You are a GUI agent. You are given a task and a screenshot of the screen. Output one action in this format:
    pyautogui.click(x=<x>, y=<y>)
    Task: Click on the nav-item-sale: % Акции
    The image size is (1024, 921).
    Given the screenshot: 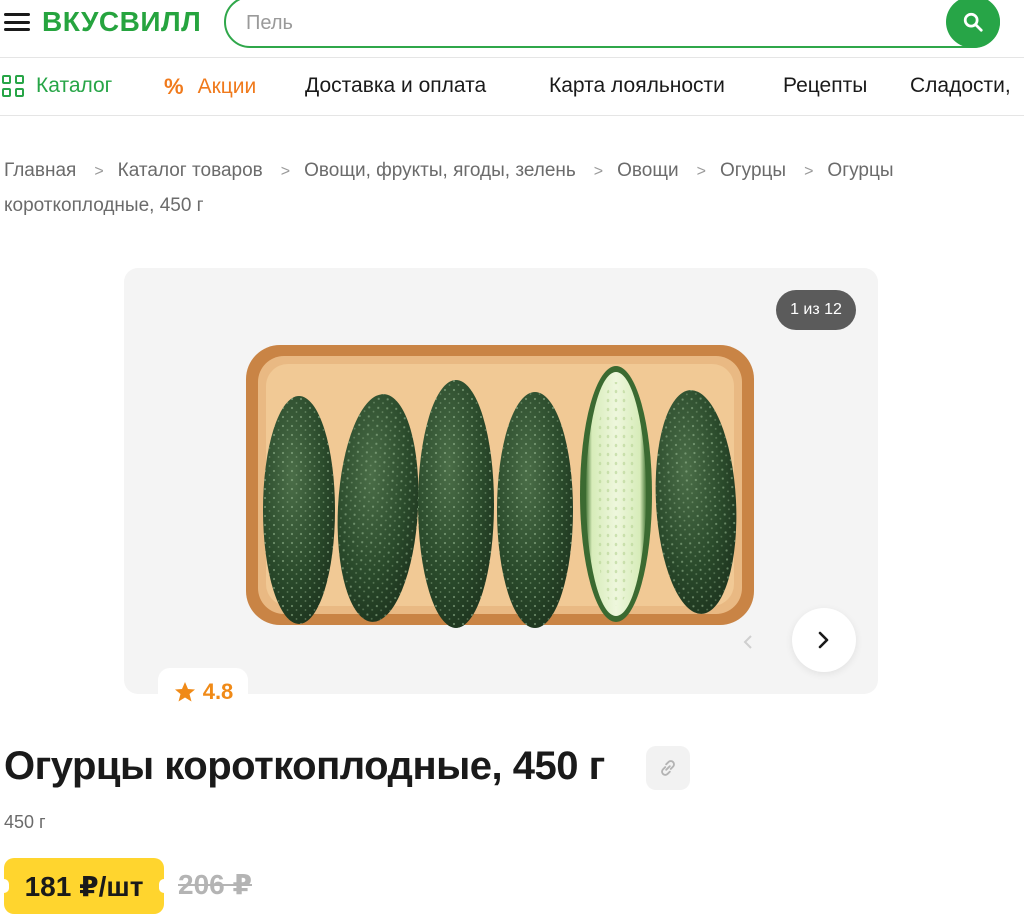 What is the action you would take?
    pyautogui.click(x=210, y=87)
    